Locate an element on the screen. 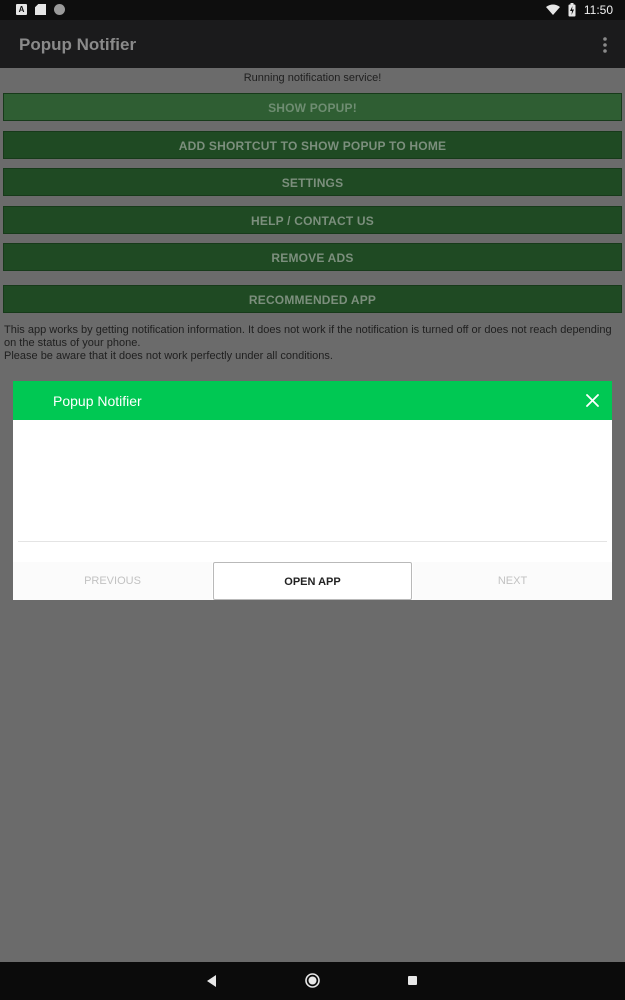 The image size is (625, 1000). notification-a-icon: A is located at coordinates (21, 9).